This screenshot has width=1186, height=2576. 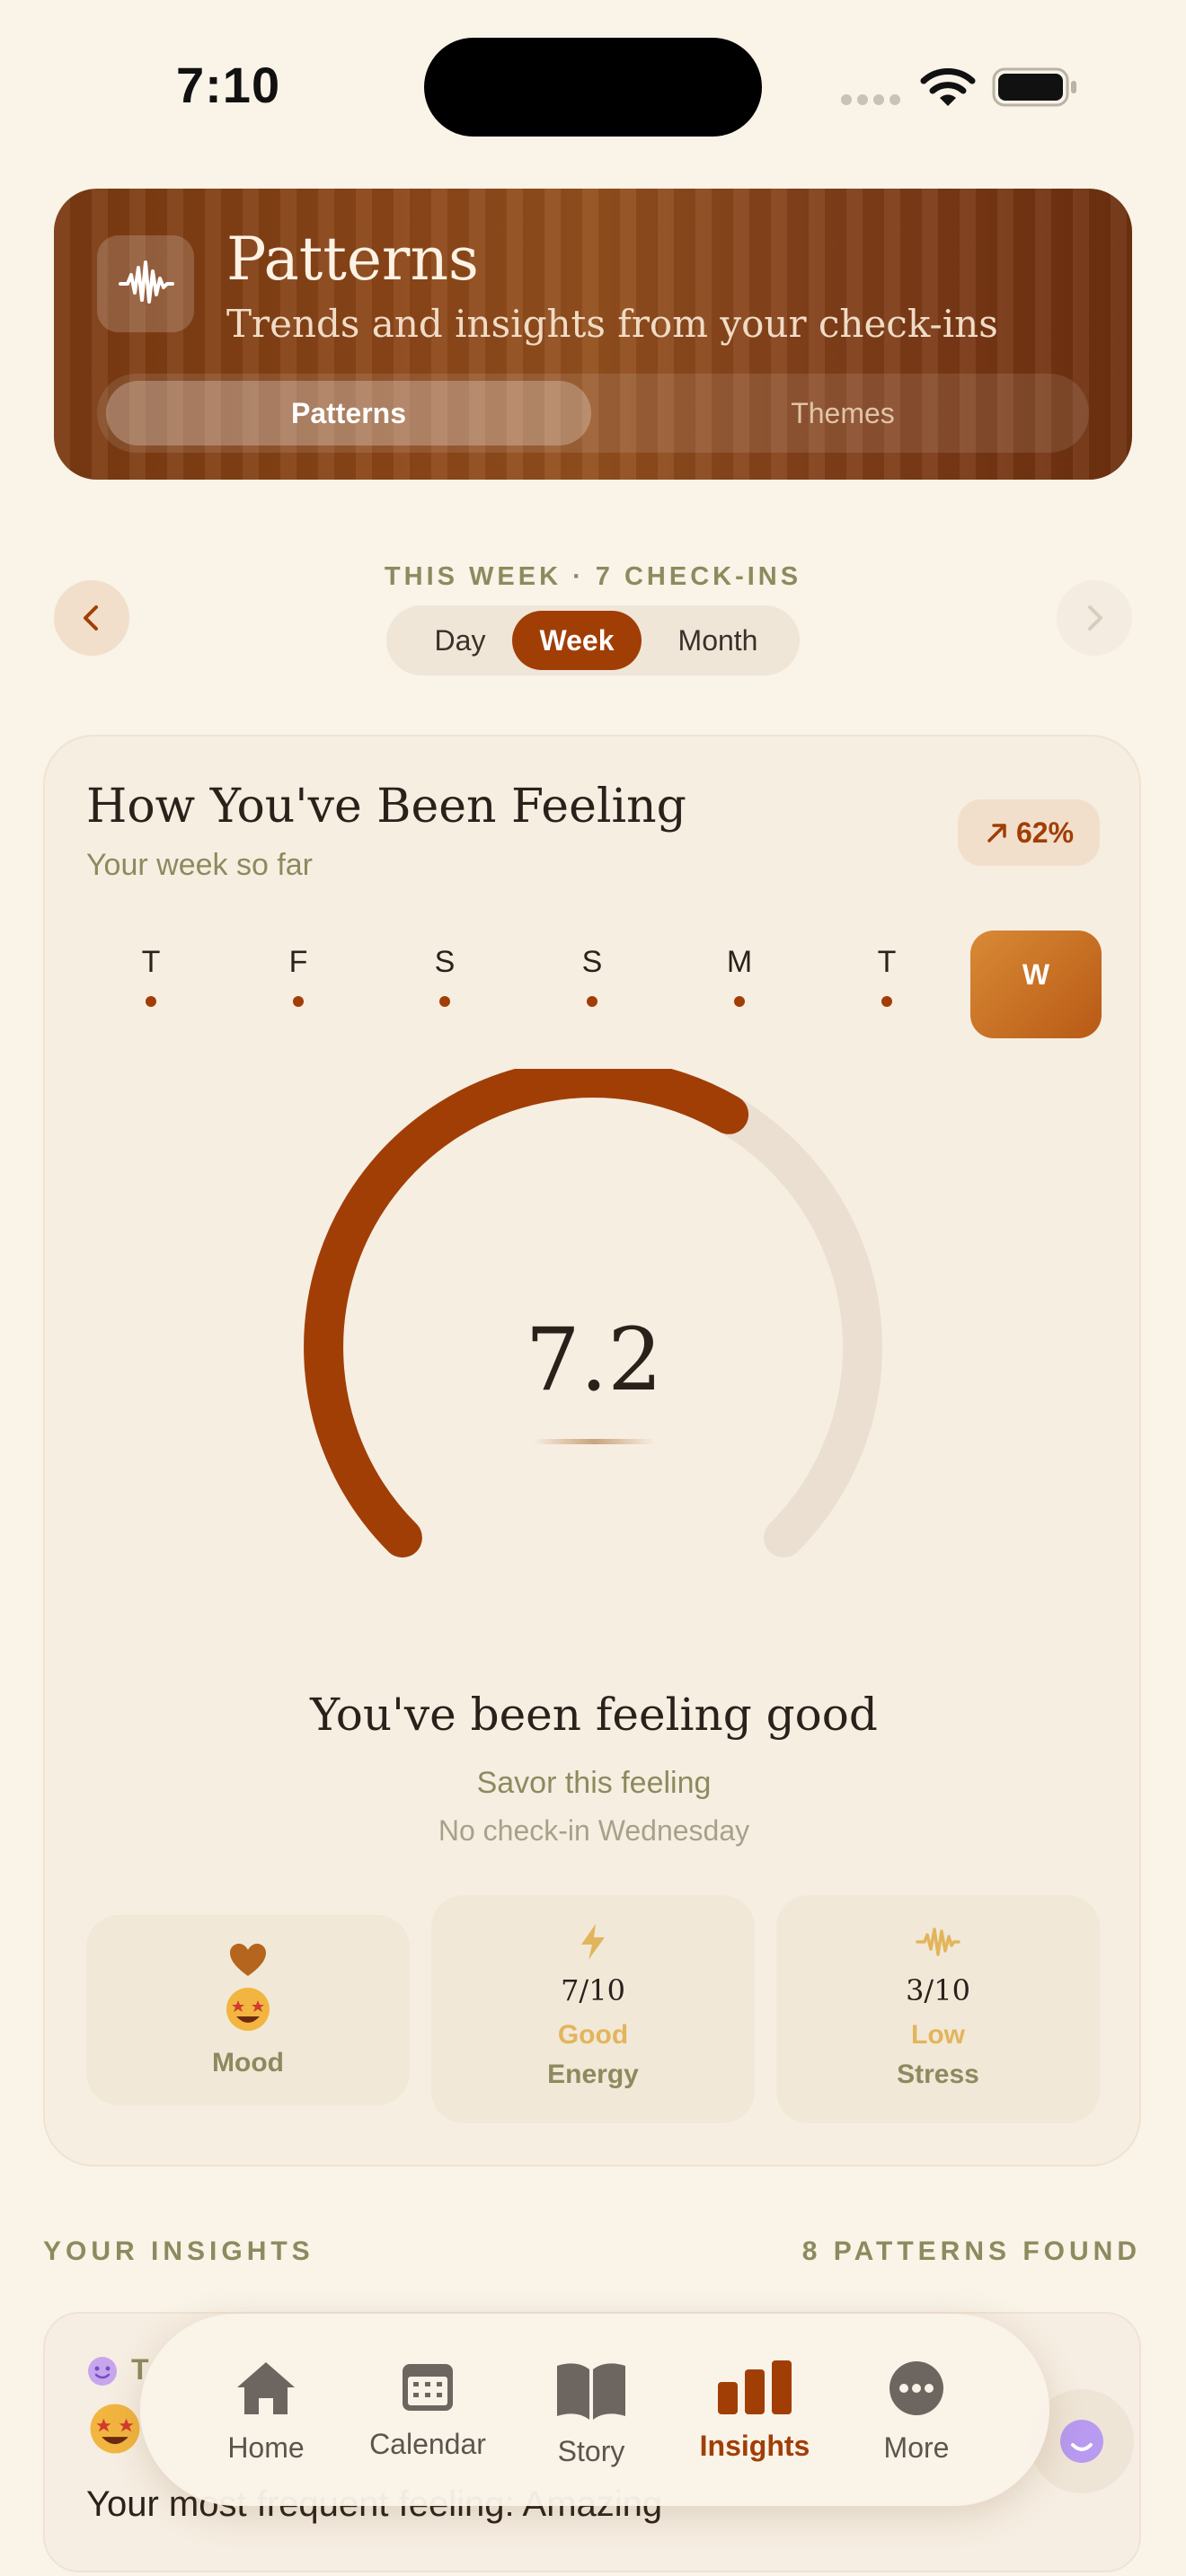 I want to click on waveform-icon, so click(x=145, y=283).